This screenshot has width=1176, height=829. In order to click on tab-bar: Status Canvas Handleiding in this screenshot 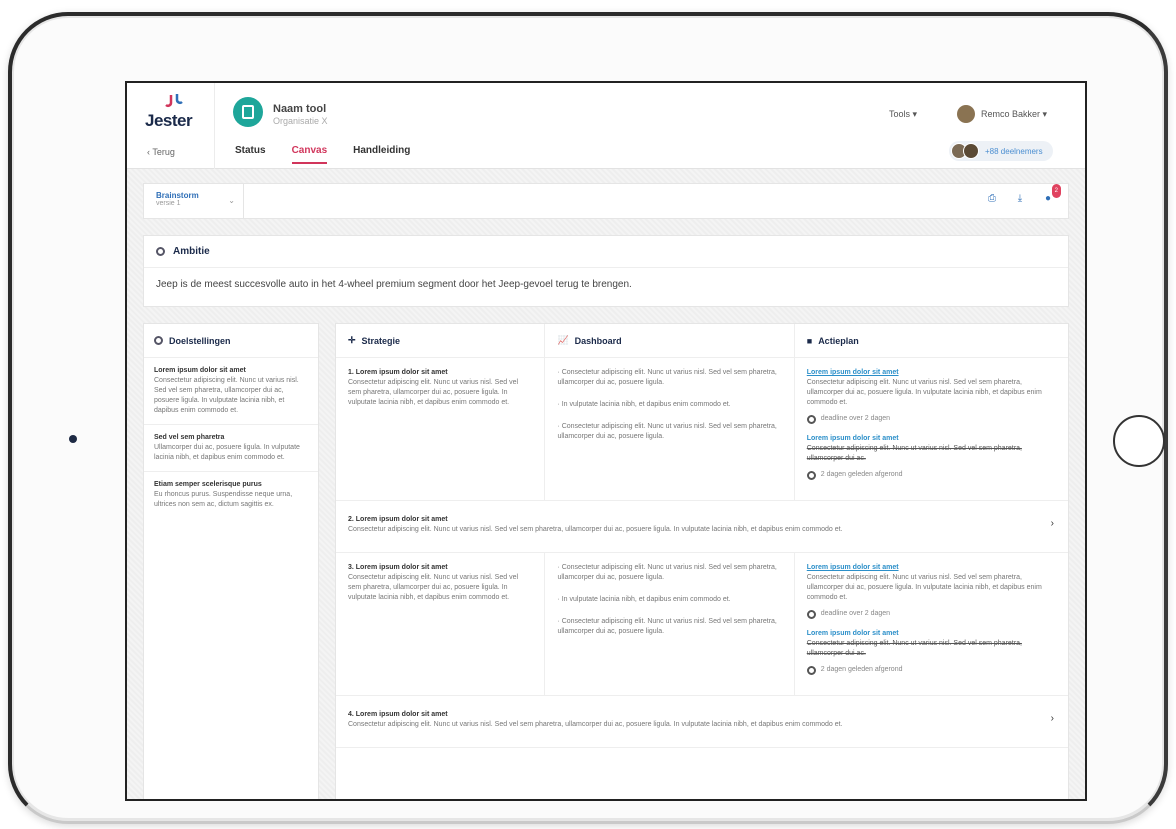, I will do `click(322, 154)`.